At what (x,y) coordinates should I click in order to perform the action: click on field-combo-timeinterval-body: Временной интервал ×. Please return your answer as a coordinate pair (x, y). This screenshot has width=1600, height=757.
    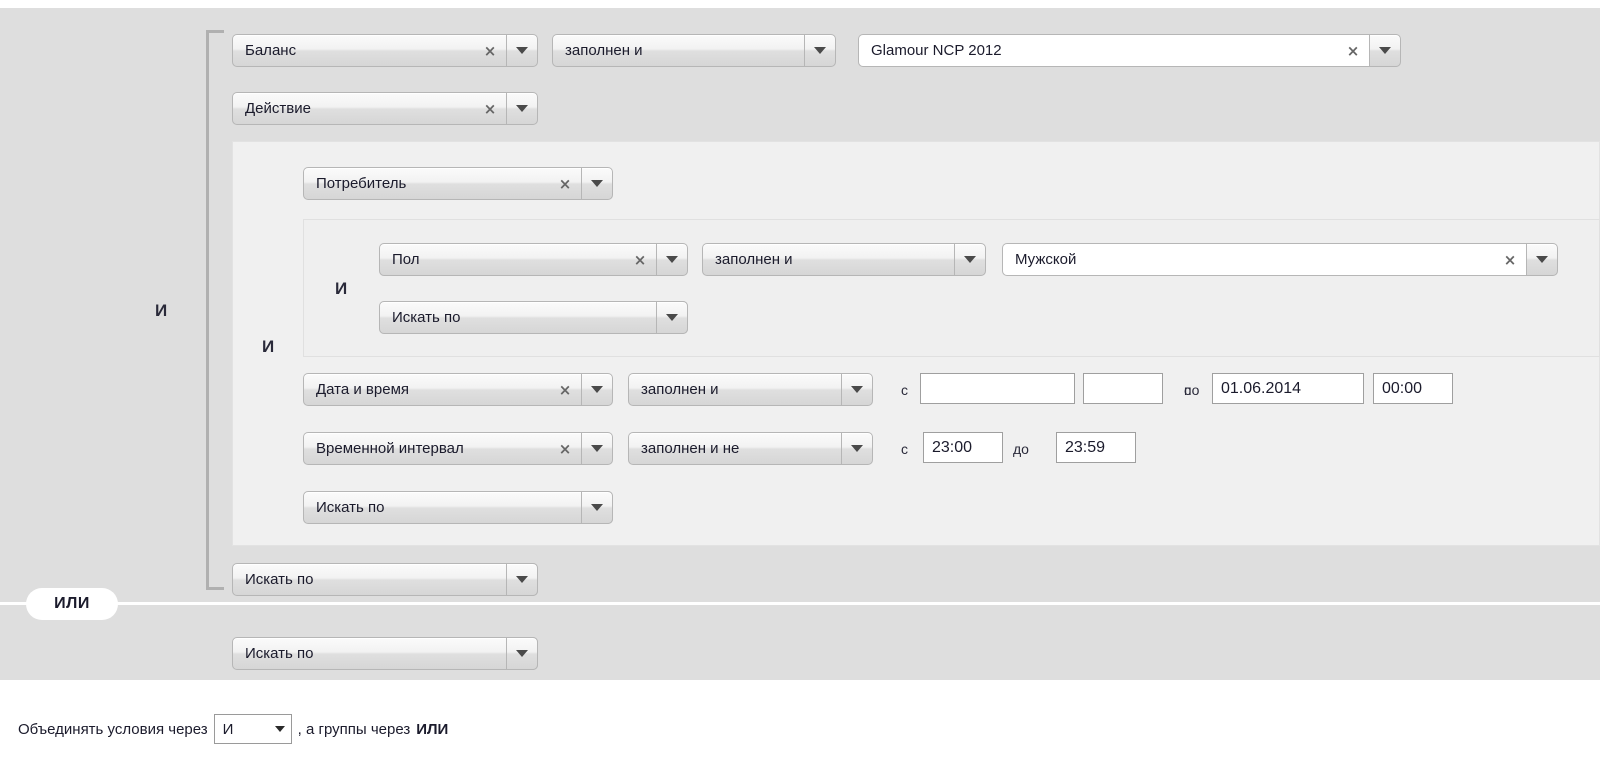
    Looking at the image, I should click on (442, 448).